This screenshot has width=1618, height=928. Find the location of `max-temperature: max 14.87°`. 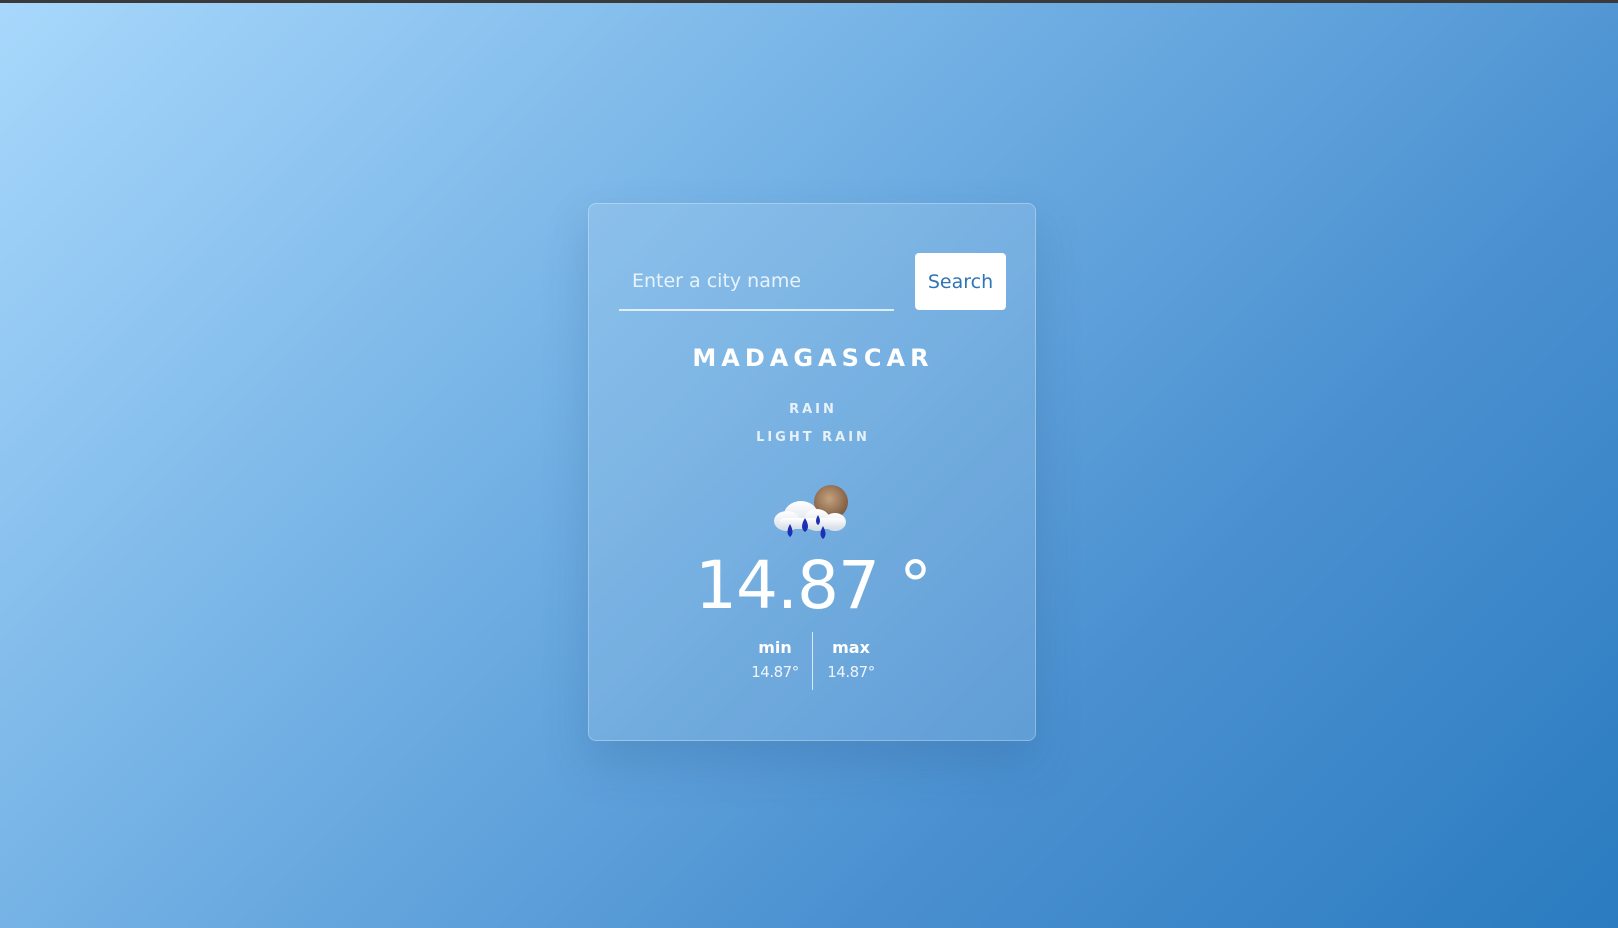

max-temperature: max 14.87° is located at coordinates (851, 657).